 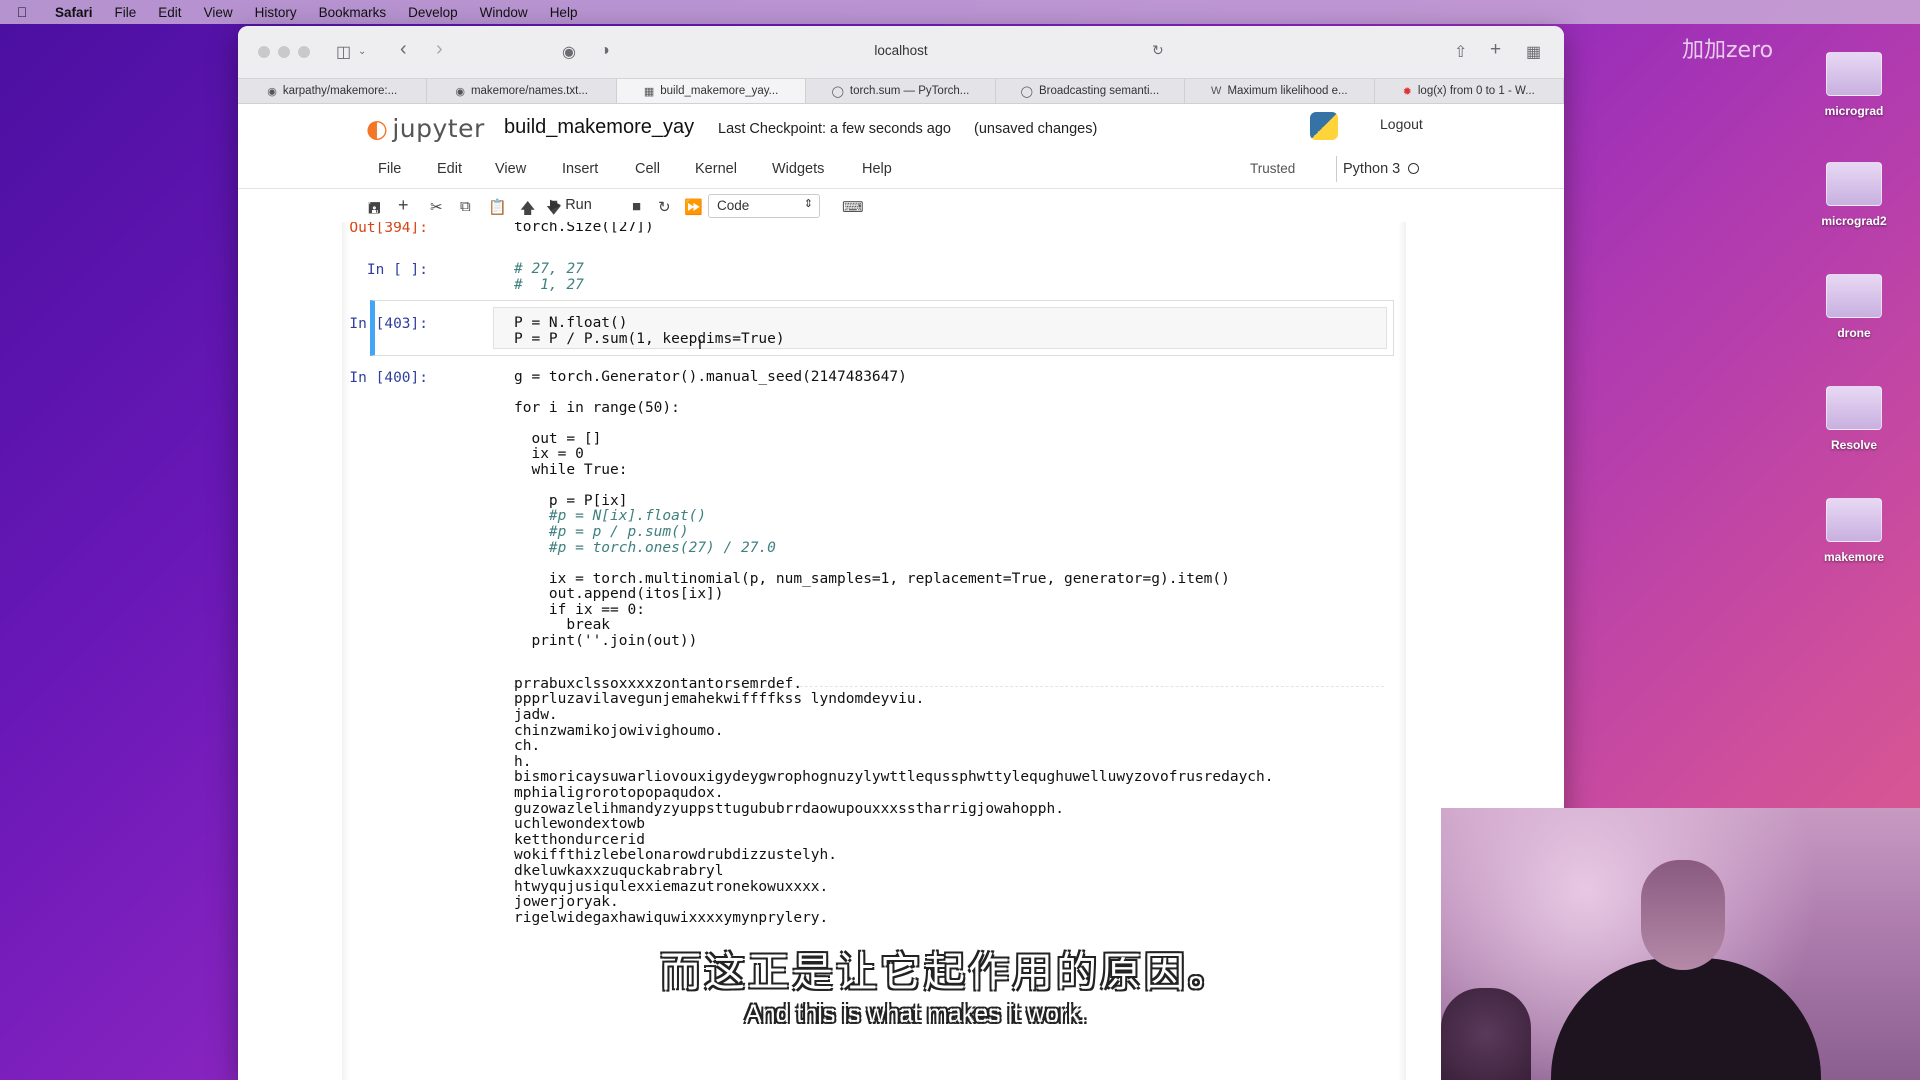 I want to click on jupyter-menu-view: View, so click(x=510, y=169).